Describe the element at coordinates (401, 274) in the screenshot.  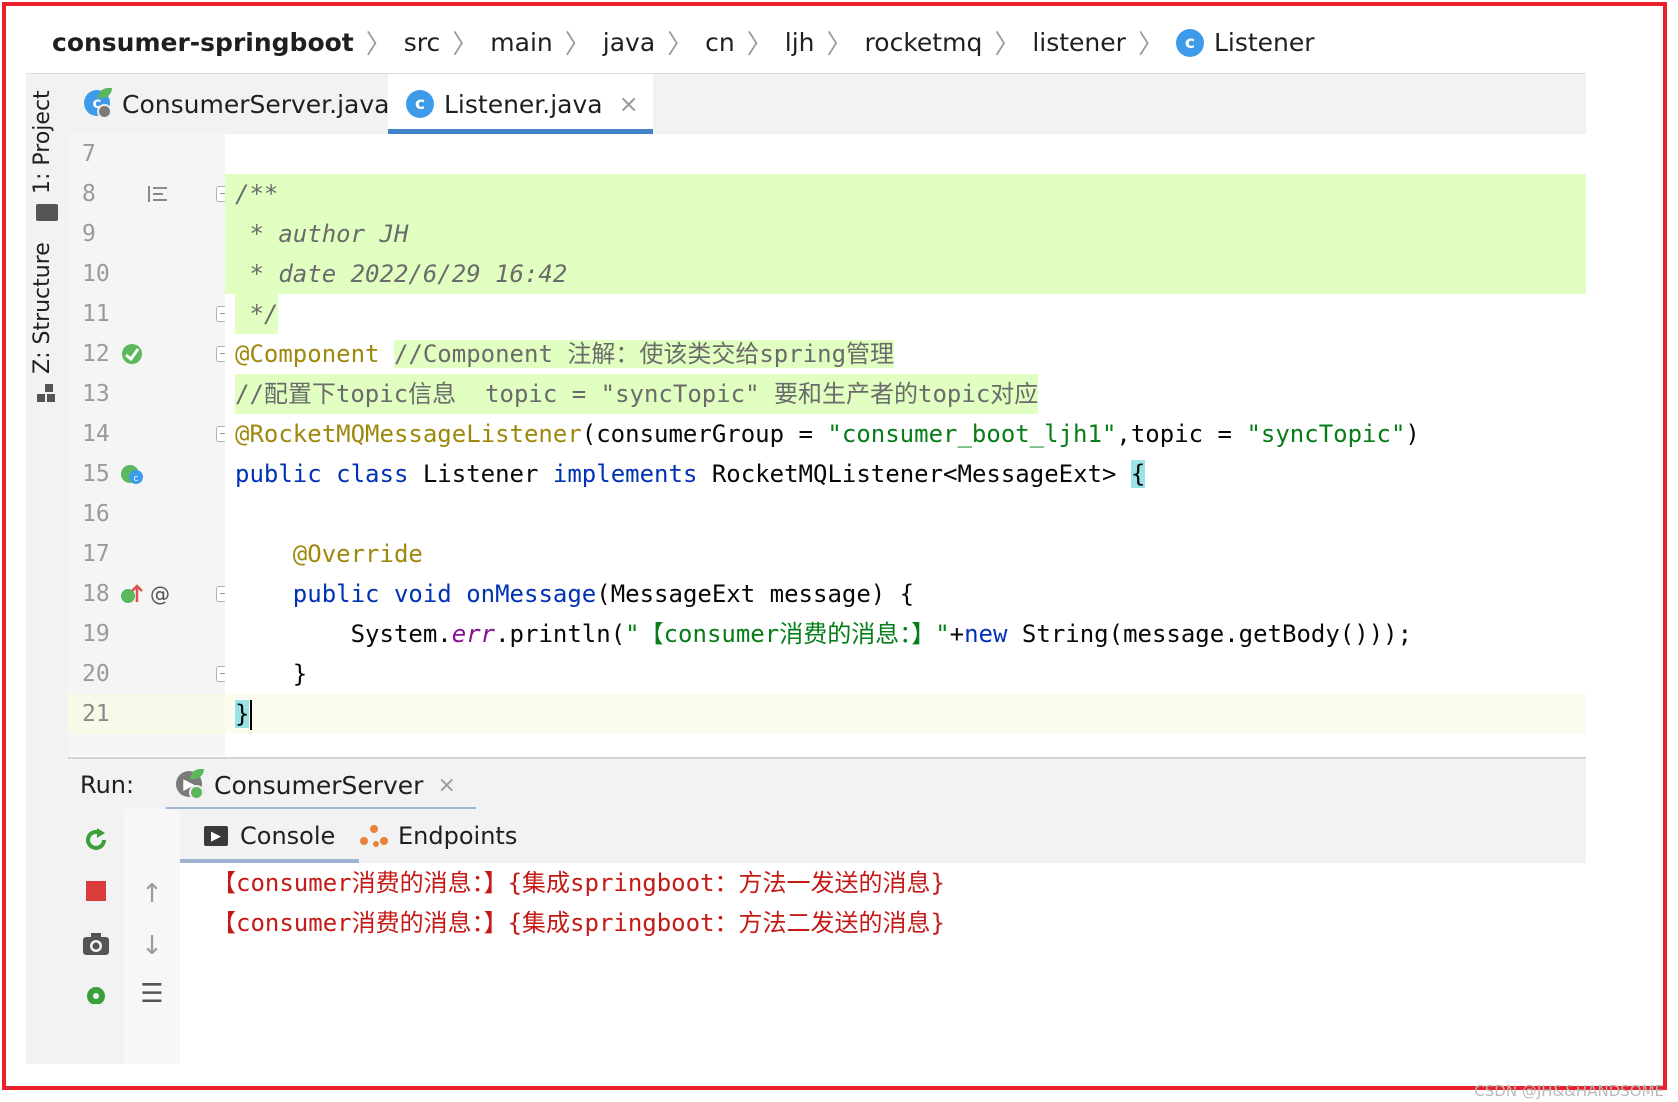
I see `doc-comment: * date 2022/6/29 16:42` at that location.